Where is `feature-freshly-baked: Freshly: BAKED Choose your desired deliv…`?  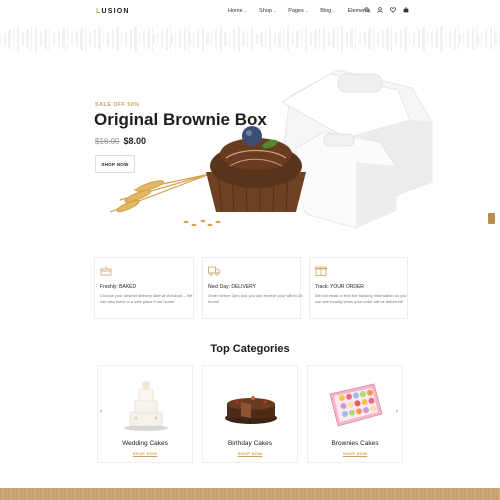
feature-freshly-baked: Freshly: BAKED Choose your desired deliv… is located at coordinates (144, 288).